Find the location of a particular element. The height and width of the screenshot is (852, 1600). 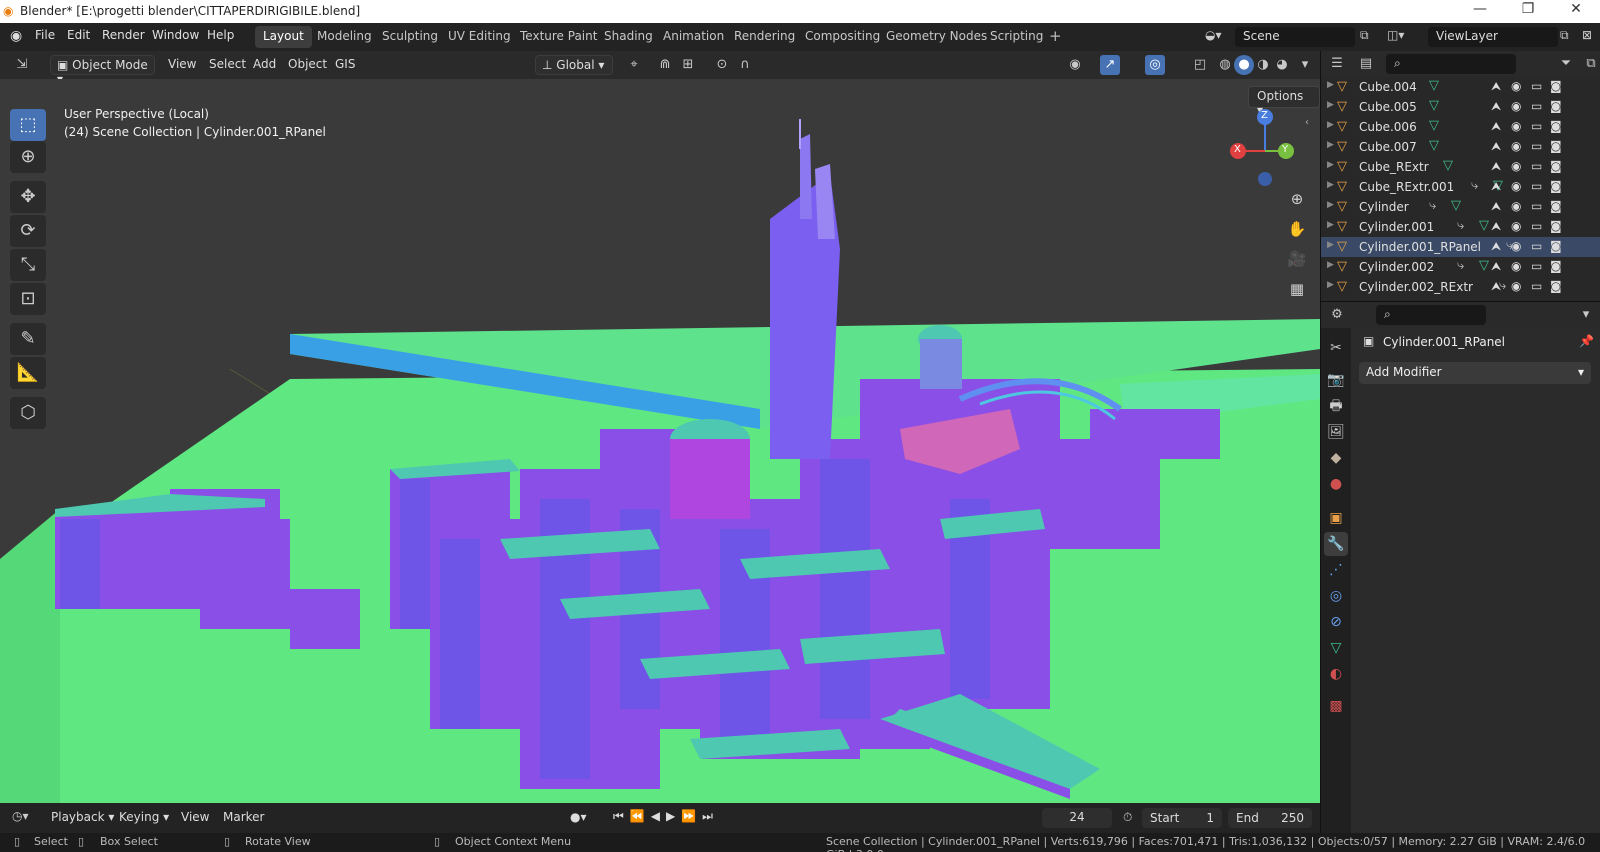

view-layer-icon: ◫▾ is located at coordinates (1395, 35).